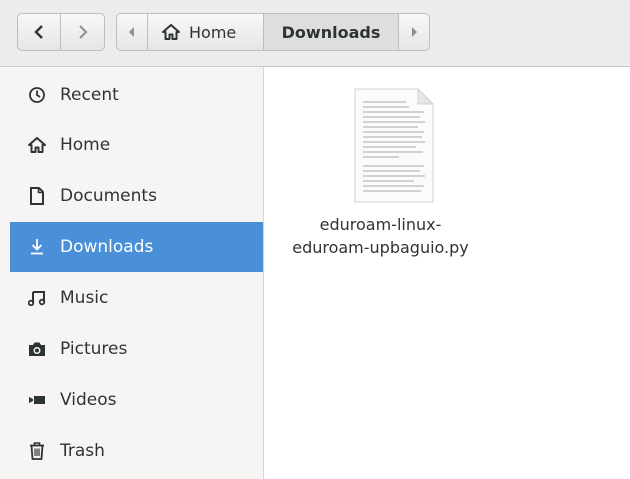  I want to click on path-scroll-right-button, so click(414, 32).